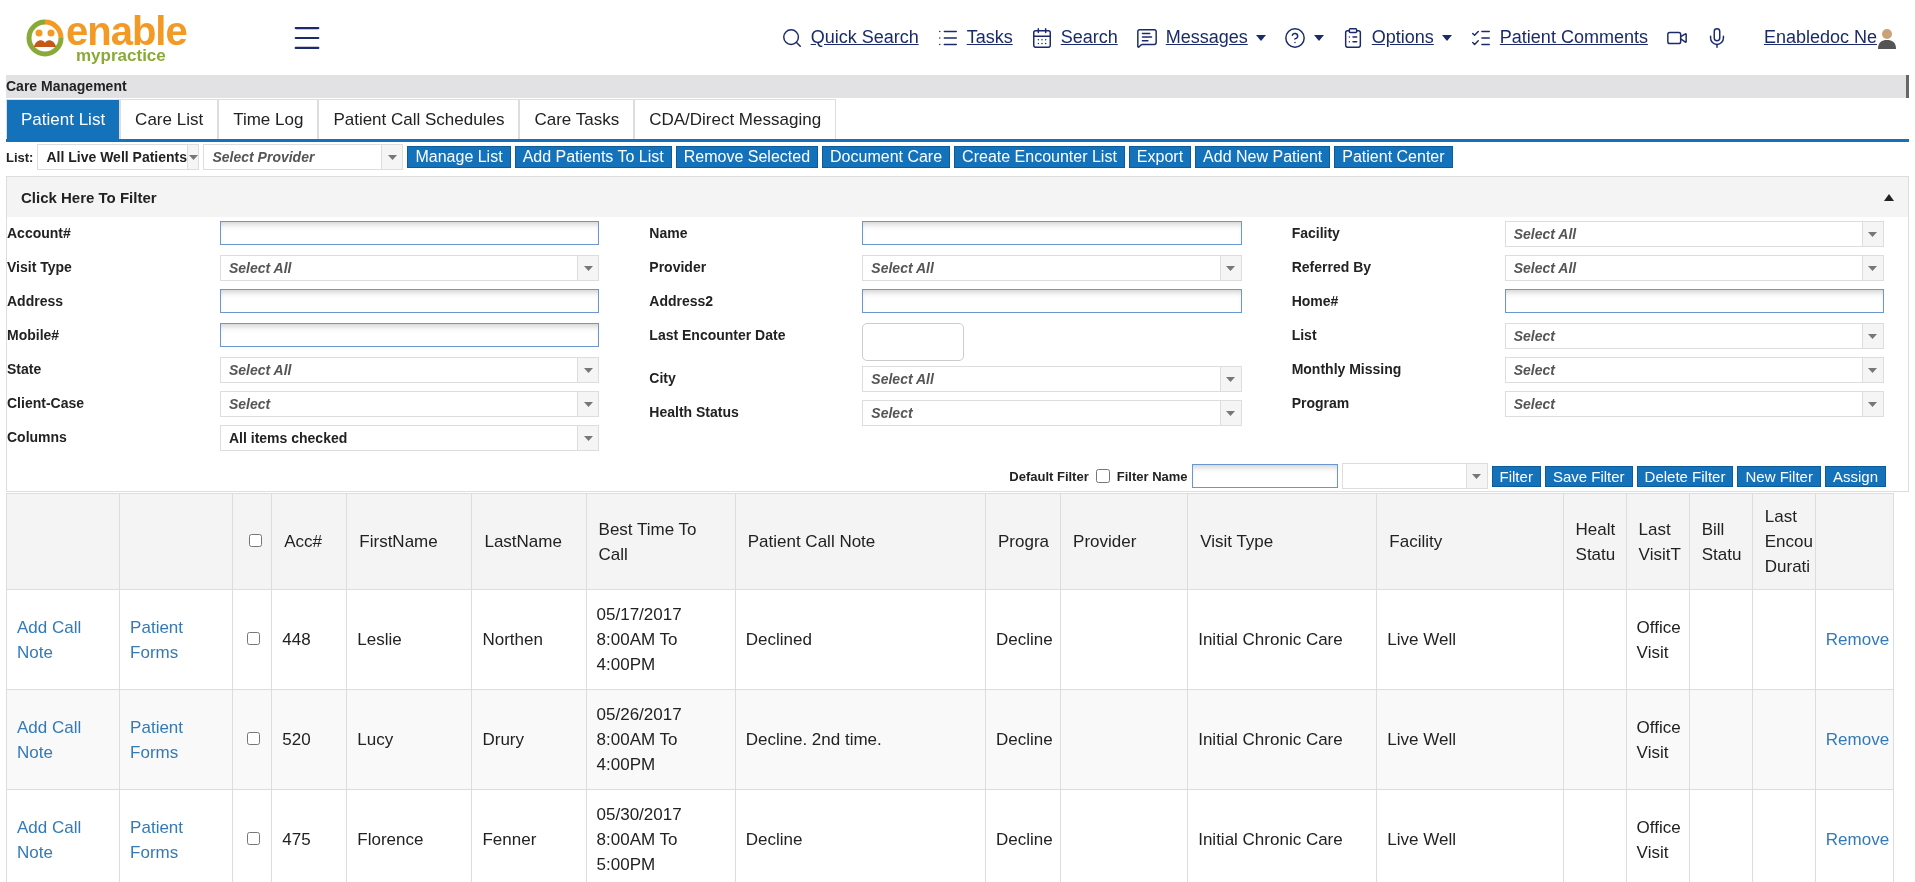 Image resolution: width=1915 pixels, height=882 pixels. I want to click on tab: Time Log, so click(268, 119).